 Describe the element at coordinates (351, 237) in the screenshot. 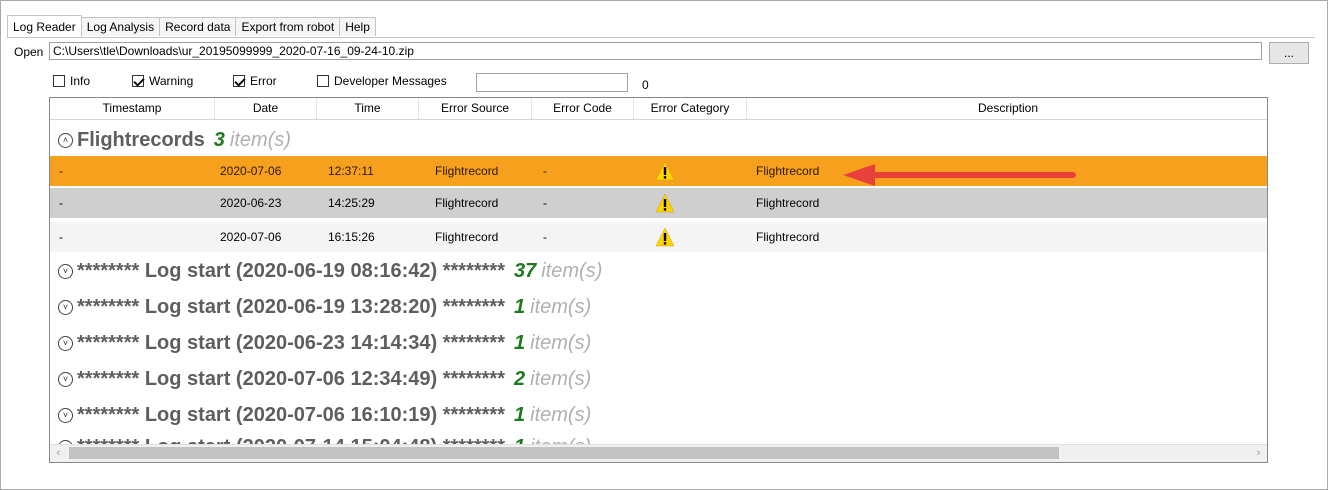

I see `cell-time: 16:15:26` at that location.